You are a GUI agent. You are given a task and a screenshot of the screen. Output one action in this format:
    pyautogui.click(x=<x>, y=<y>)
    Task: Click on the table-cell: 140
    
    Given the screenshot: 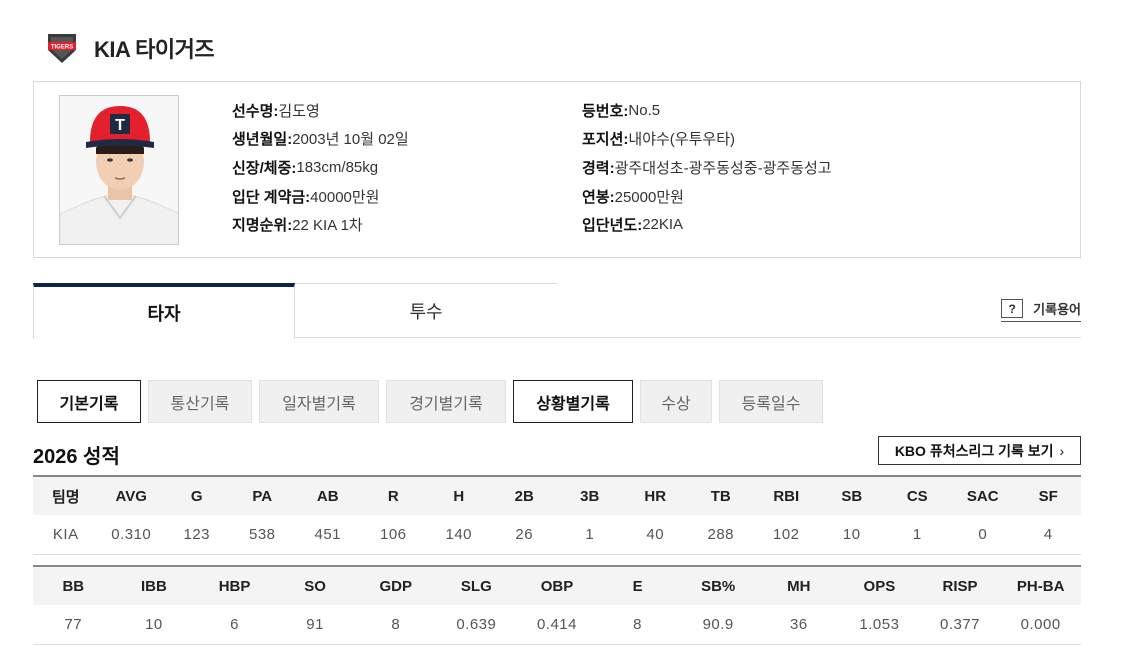 What is the action you would take?
    pyautogui.click(x=459, y=535)
    